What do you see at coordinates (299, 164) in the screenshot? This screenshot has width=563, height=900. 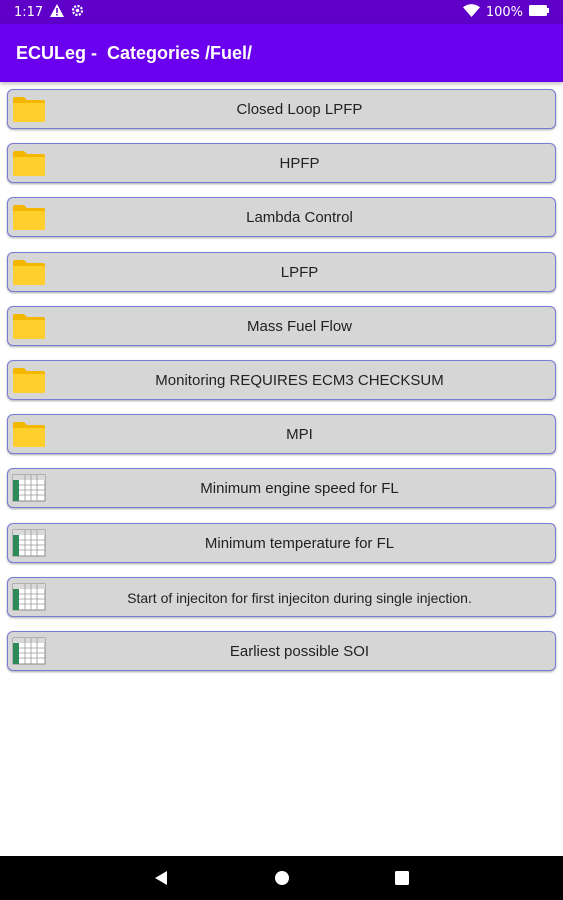 I see `list-item-label: HPFP` at bounding box center [299, 164].